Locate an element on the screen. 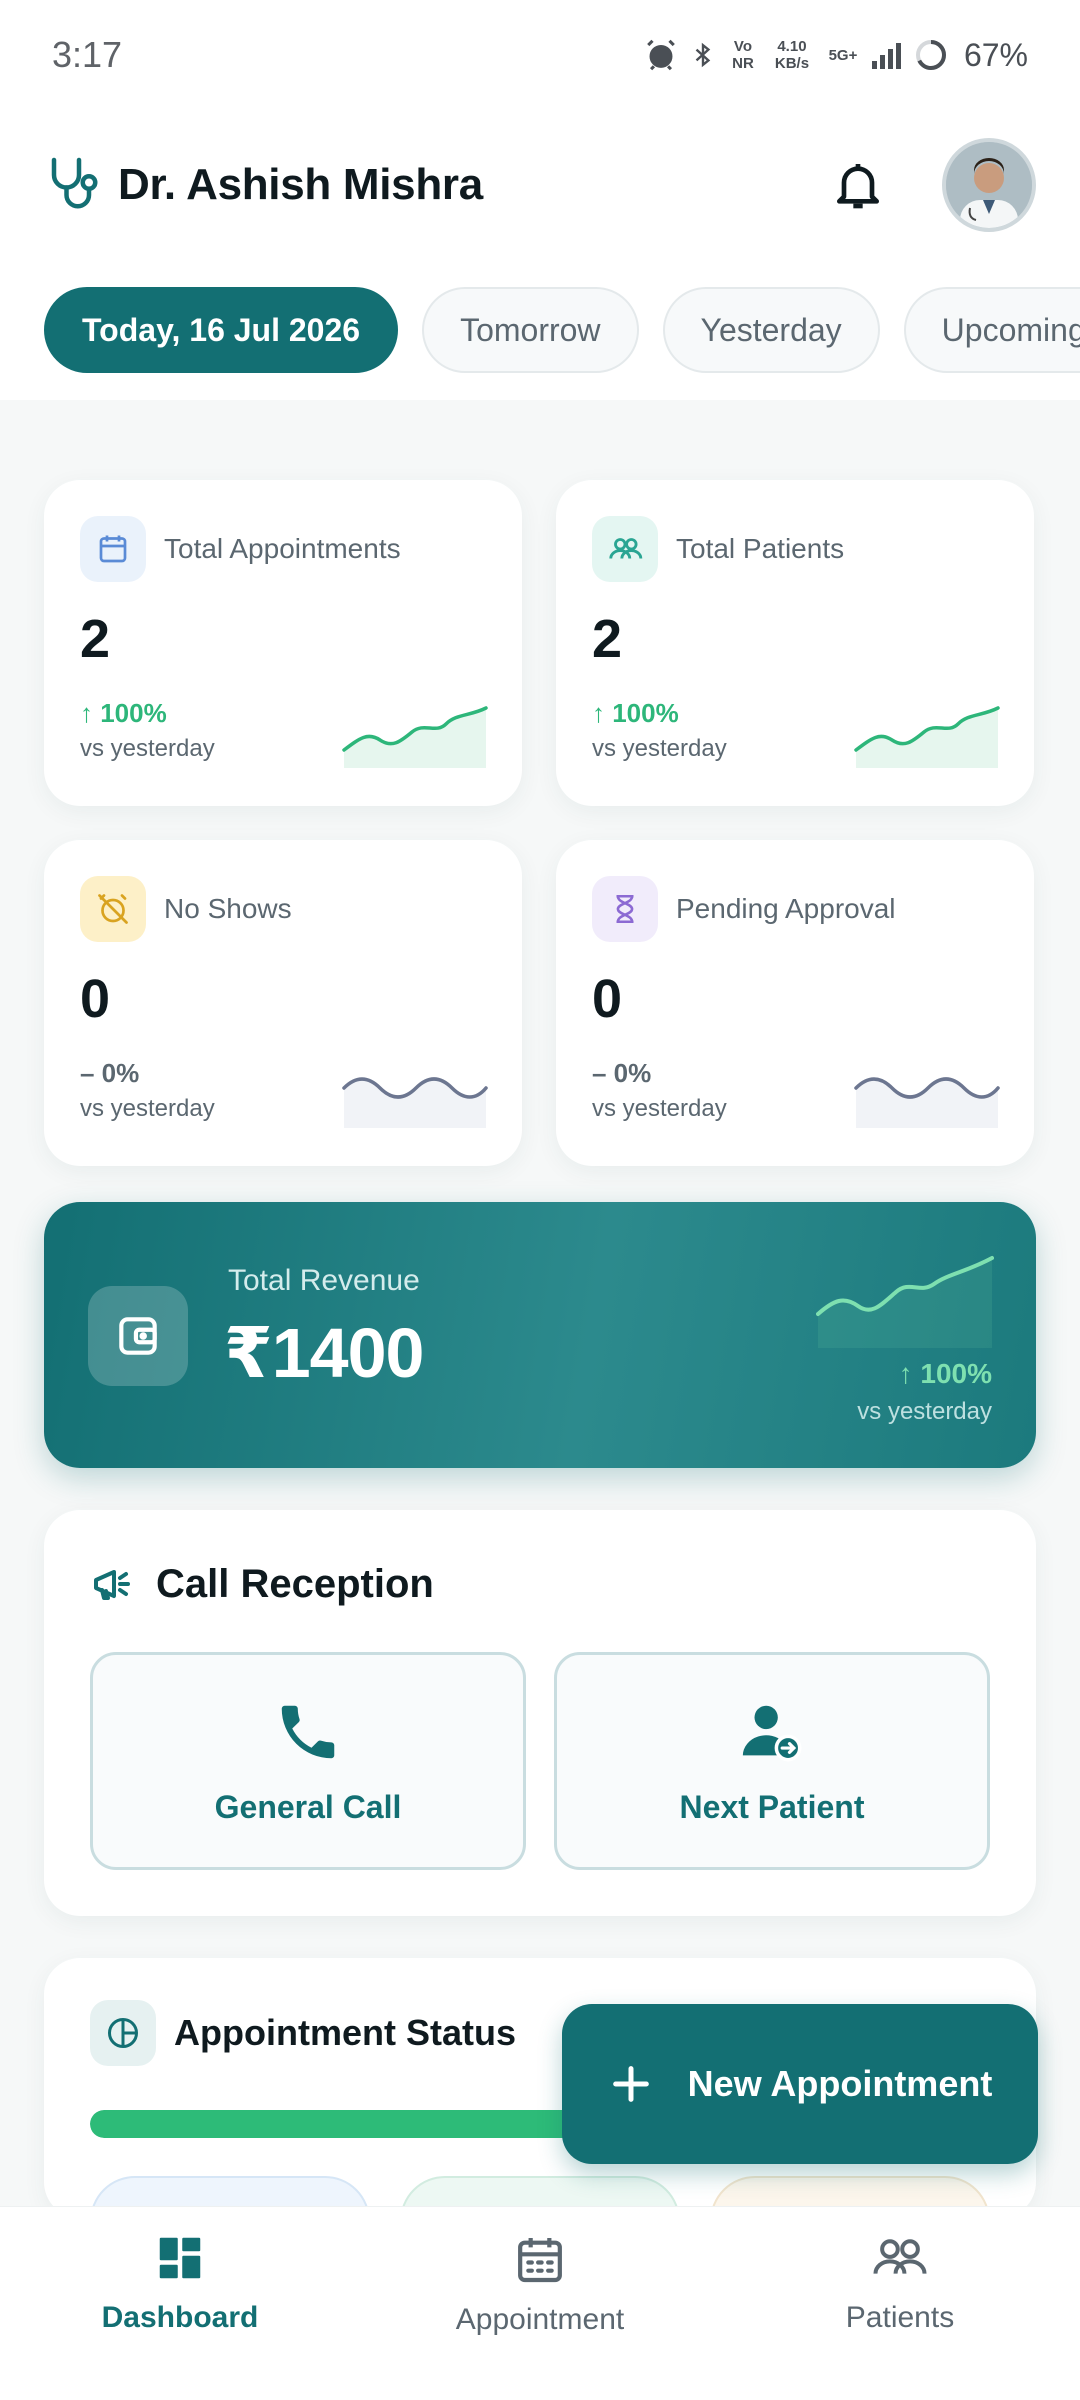 This screenshot has width=1080, height=2400. doctor-name: Dr. Ashish Mishra is located at coordinates (300, 184).